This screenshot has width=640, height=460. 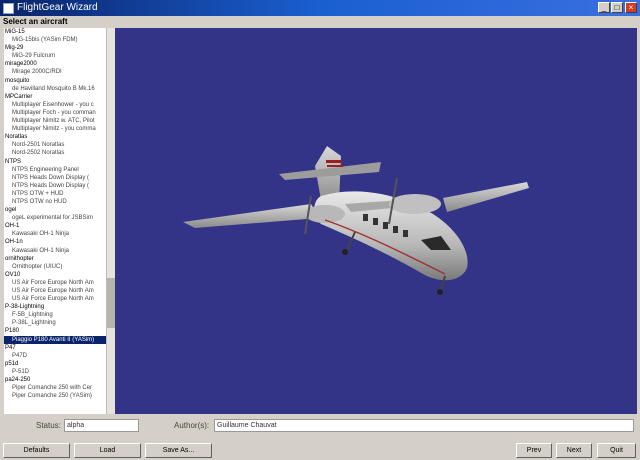 What do you see at coordinates (604, 7) in the screenshot?
I see `minimize-button: _` at bounding box center [604, 7].